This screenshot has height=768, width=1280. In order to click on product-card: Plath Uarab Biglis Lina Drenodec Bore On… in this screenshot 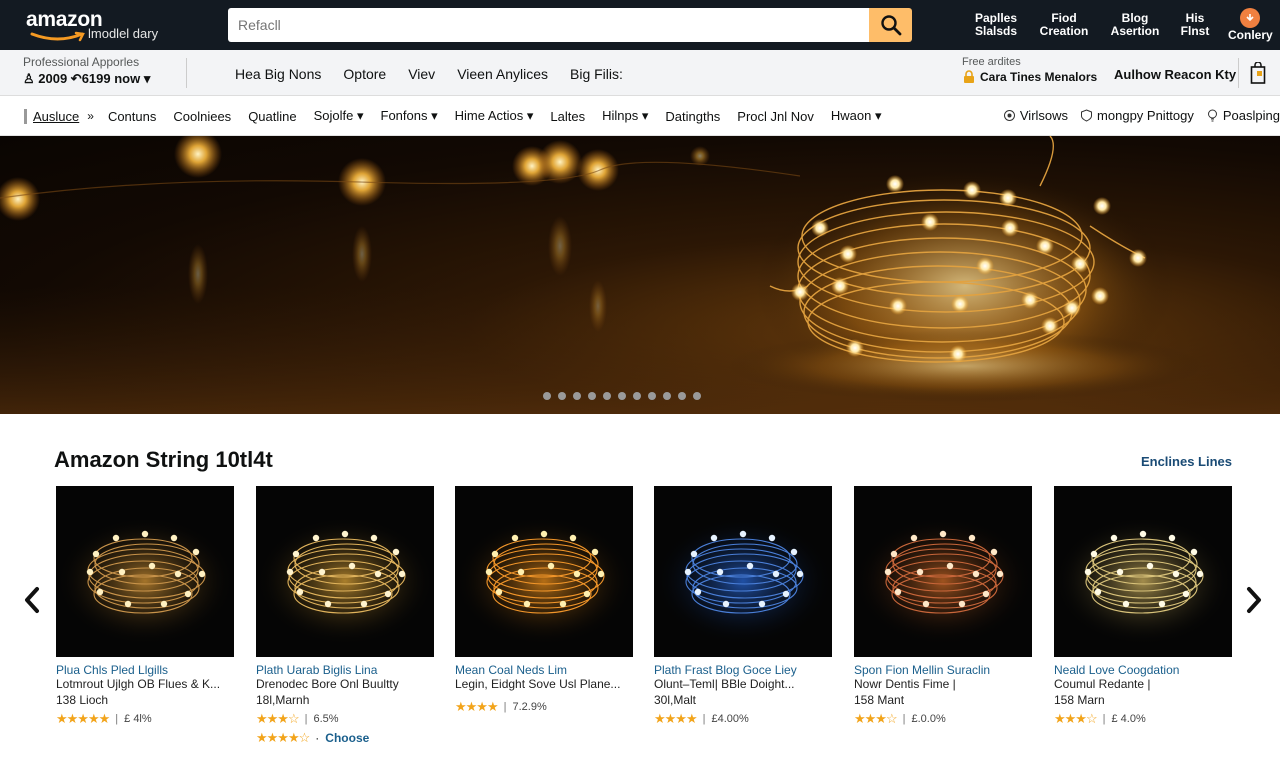, I will do `click(345, 616)`.